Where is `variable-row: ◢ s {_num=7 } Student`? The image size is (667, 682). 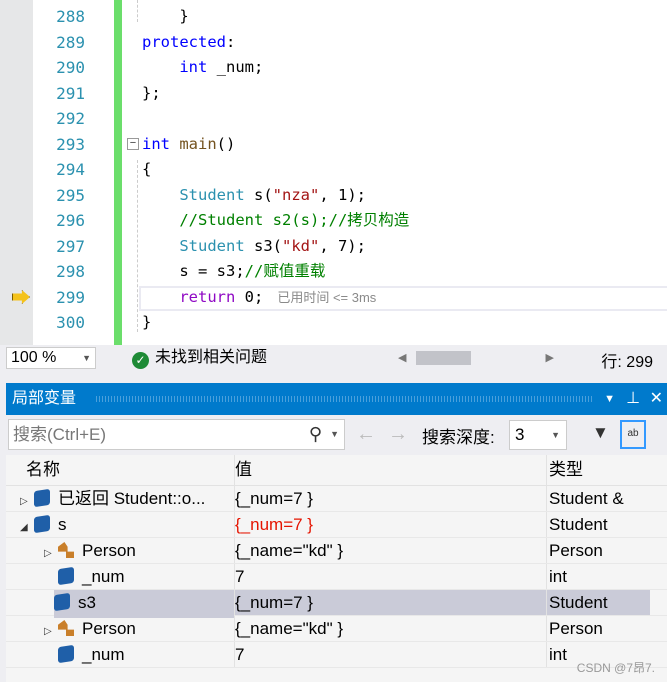 variable-row: ◢ s {_num=7 } Student is located at coordinates (336, 525).